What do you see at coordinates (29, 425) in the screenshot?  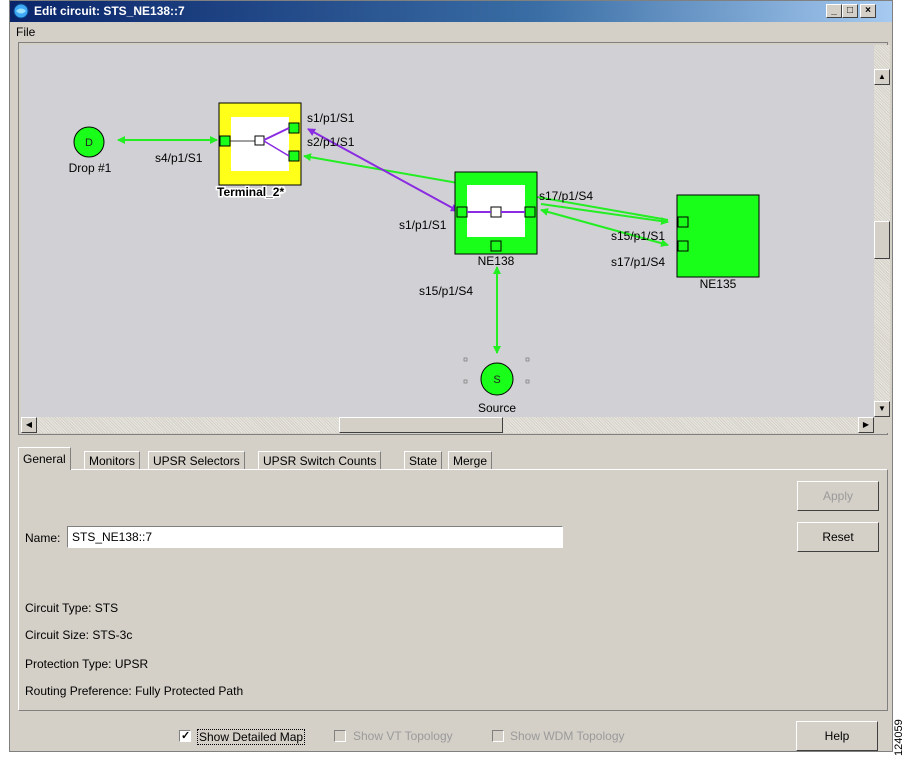 I see `scroll-left-button: ◀` at bounding box center [29, 425].